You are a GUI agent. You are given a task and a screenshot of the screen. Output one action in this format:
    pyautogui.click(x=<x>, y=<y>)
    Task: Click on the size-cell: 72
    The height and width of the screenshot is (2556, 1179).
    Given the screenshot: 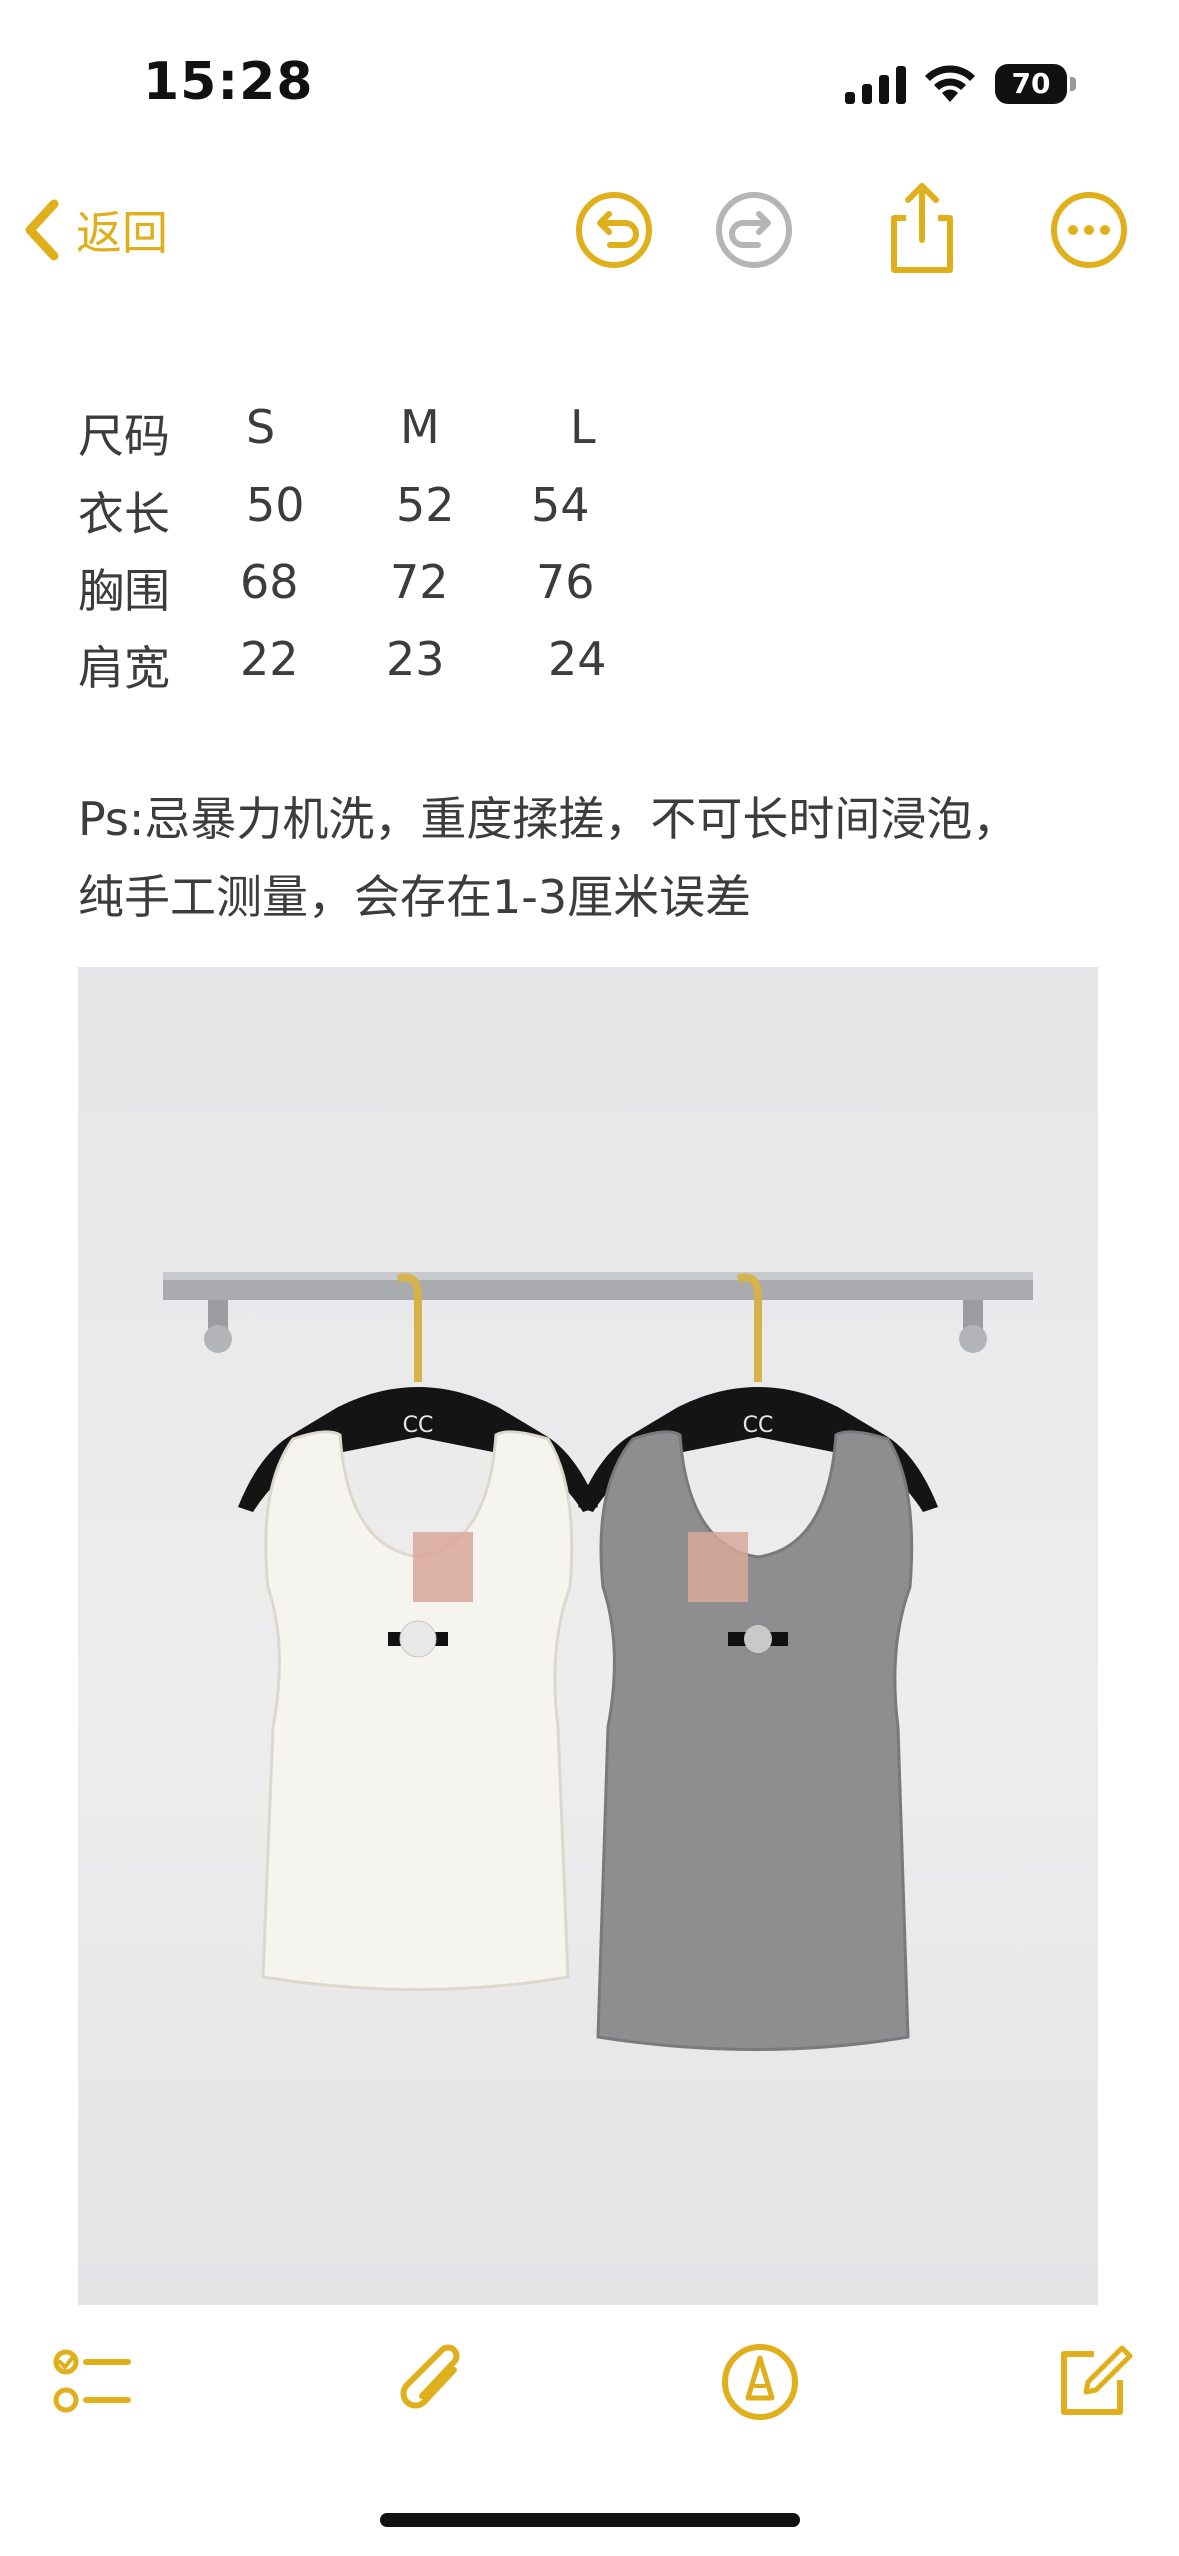 What is the action you would take?
    pyautogui.click(x=419, y=582)
    